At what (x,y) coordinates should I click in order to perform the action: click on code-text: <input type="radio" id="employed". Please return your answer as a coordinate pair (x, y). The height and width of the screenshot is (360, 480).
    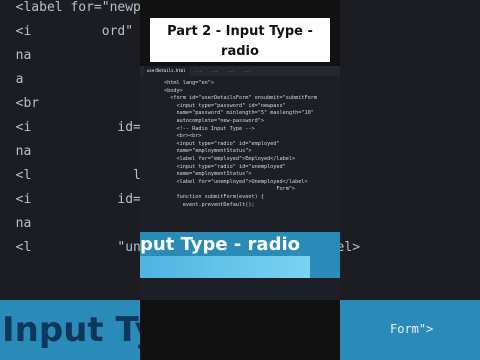
    Looking at the image, I should click on (222, 143).